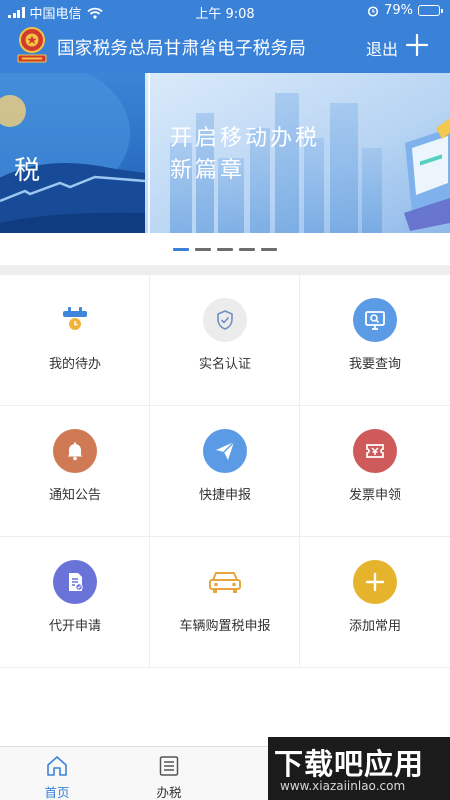 The image size is (450, 800). Describe the element at coordinates (398, 10) in the screenshot. I see `battery-label: 79%` at that location.